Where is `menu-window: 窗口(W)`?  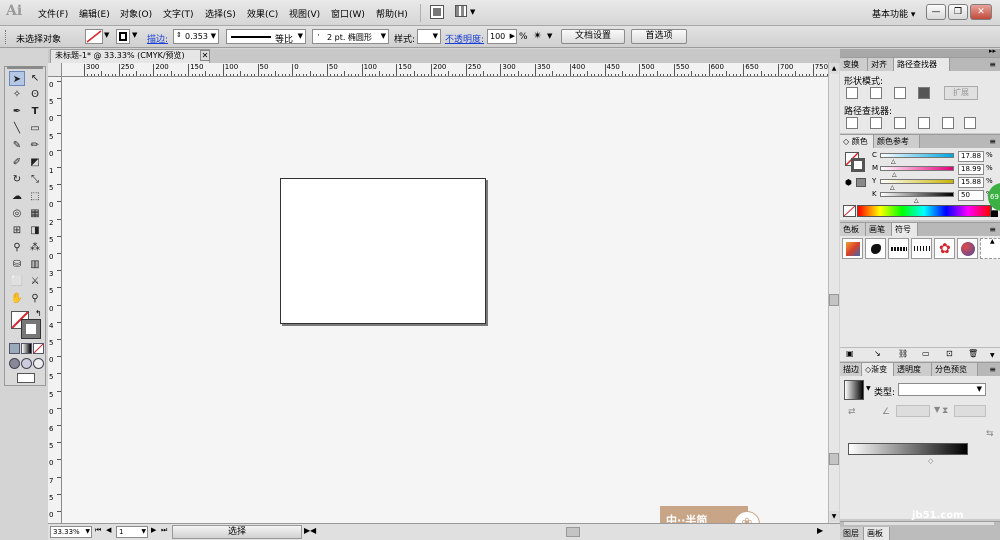 menu-window: 窗口(W) is located at coordinates (348, 13).